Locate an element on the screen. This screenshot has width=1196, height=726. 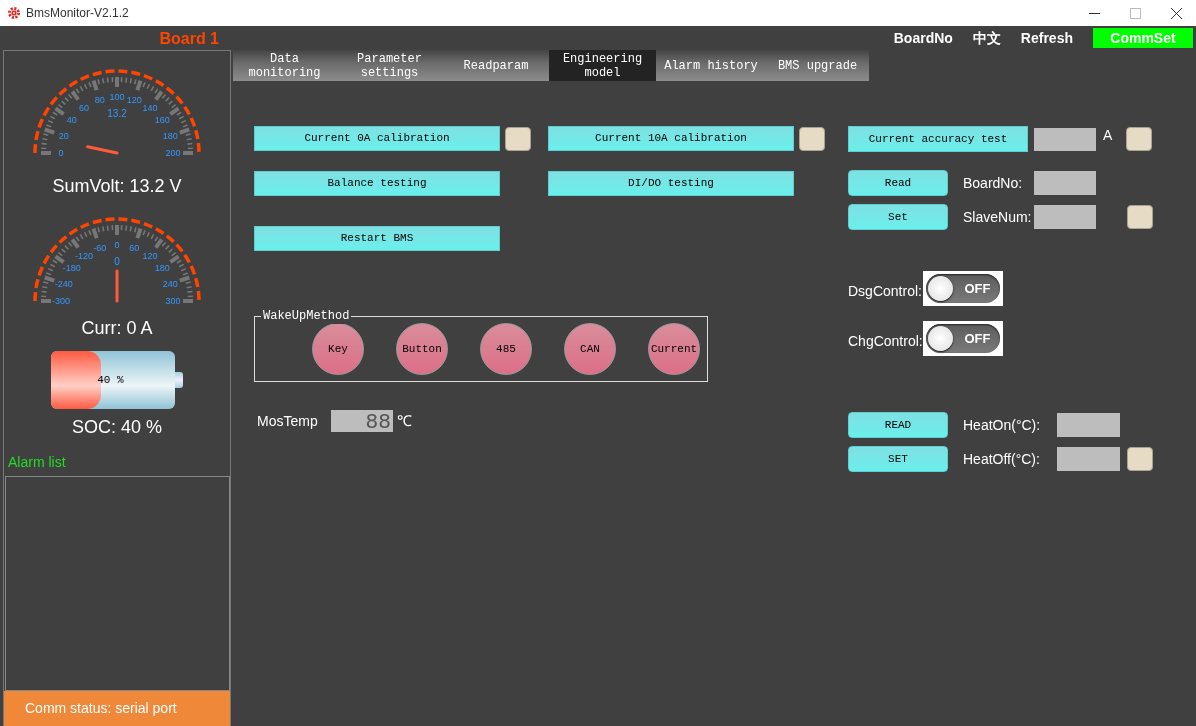
maximize-icon is located at coordinates (1135, 13).